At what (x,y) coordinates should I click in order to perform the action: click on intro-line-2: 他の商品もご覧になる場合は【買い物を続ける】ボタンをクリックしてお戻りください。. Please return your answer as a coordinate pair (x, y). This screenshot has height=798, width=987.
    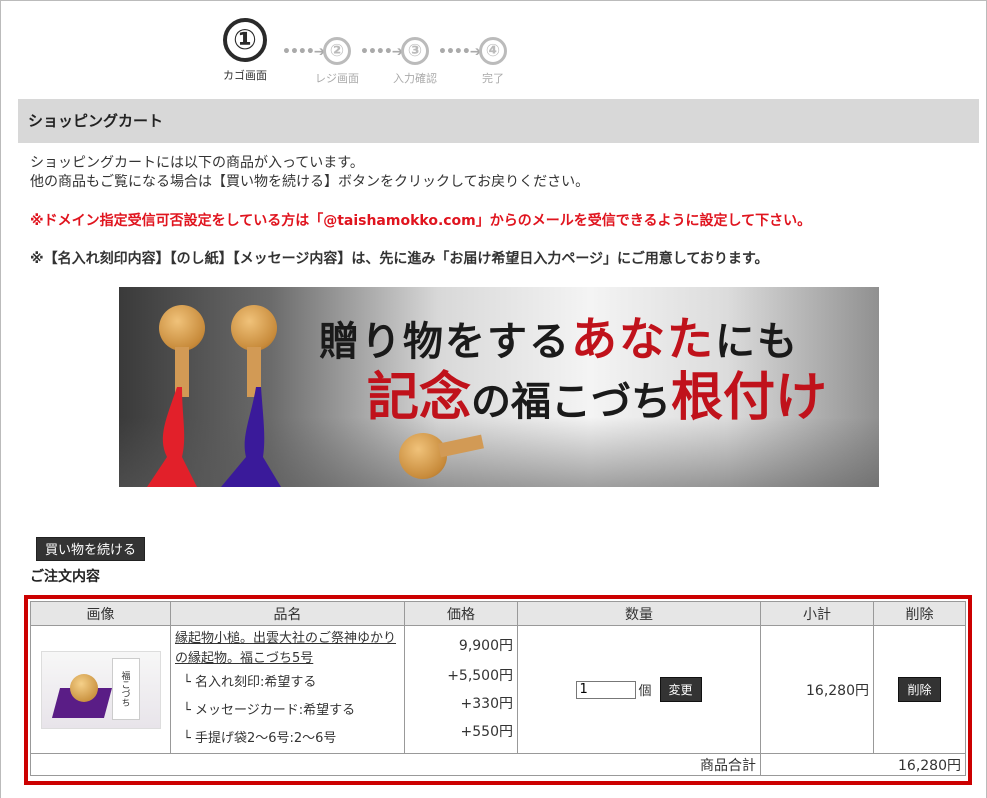
    Looking at the image, I should click on (310, 182).